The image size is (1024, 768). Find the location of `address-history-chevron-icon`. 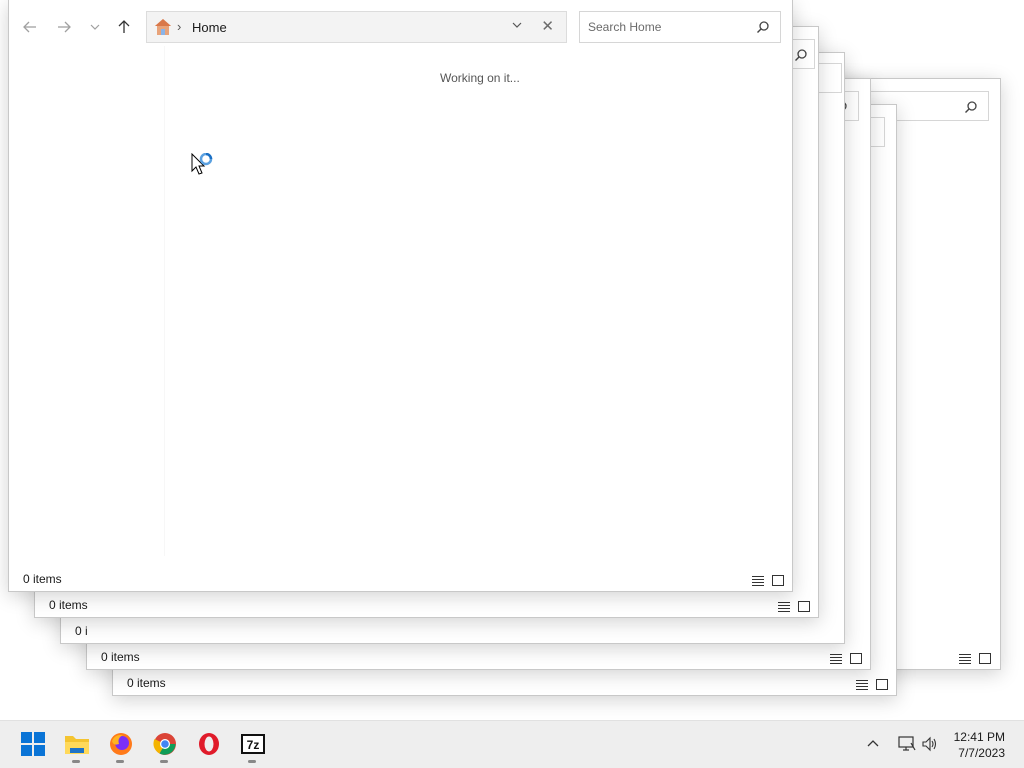

address-history-chevron-icon is located at coordinates (517, 25).